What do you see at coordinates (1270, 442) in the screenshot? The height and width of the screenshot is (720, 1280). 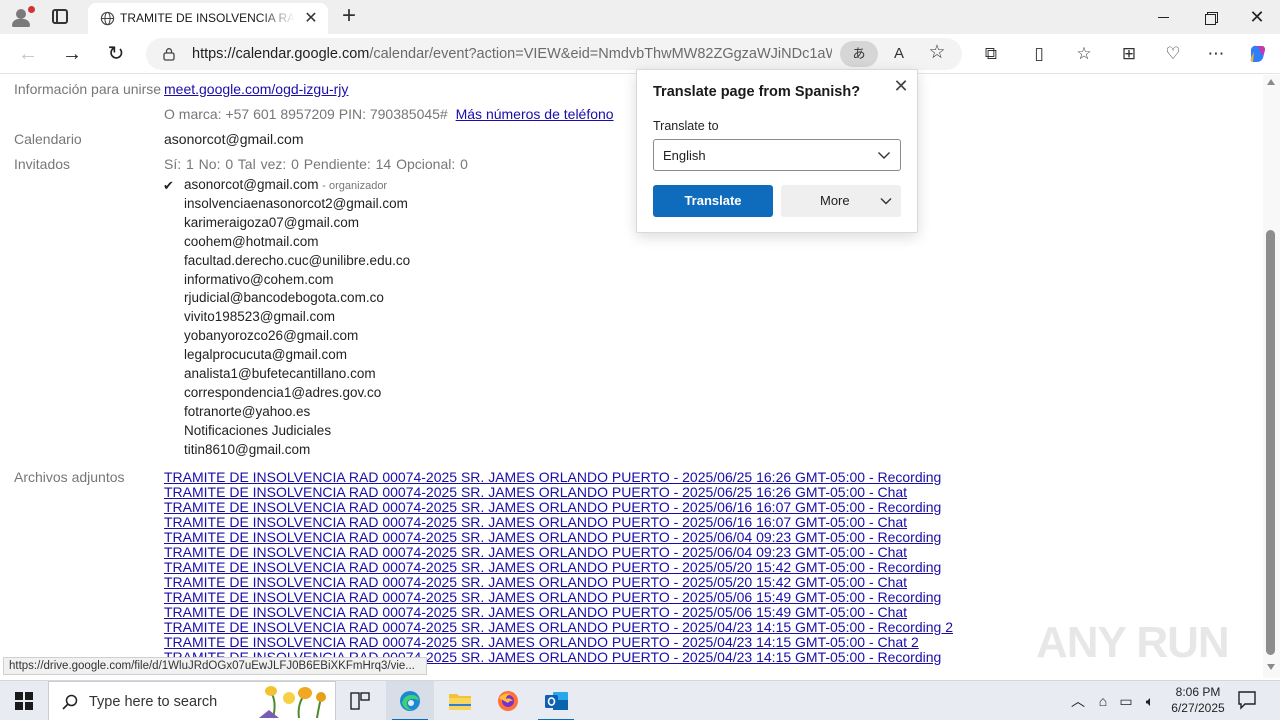 I see `scrollbar-thumb` at bounding box center [1270, 442].